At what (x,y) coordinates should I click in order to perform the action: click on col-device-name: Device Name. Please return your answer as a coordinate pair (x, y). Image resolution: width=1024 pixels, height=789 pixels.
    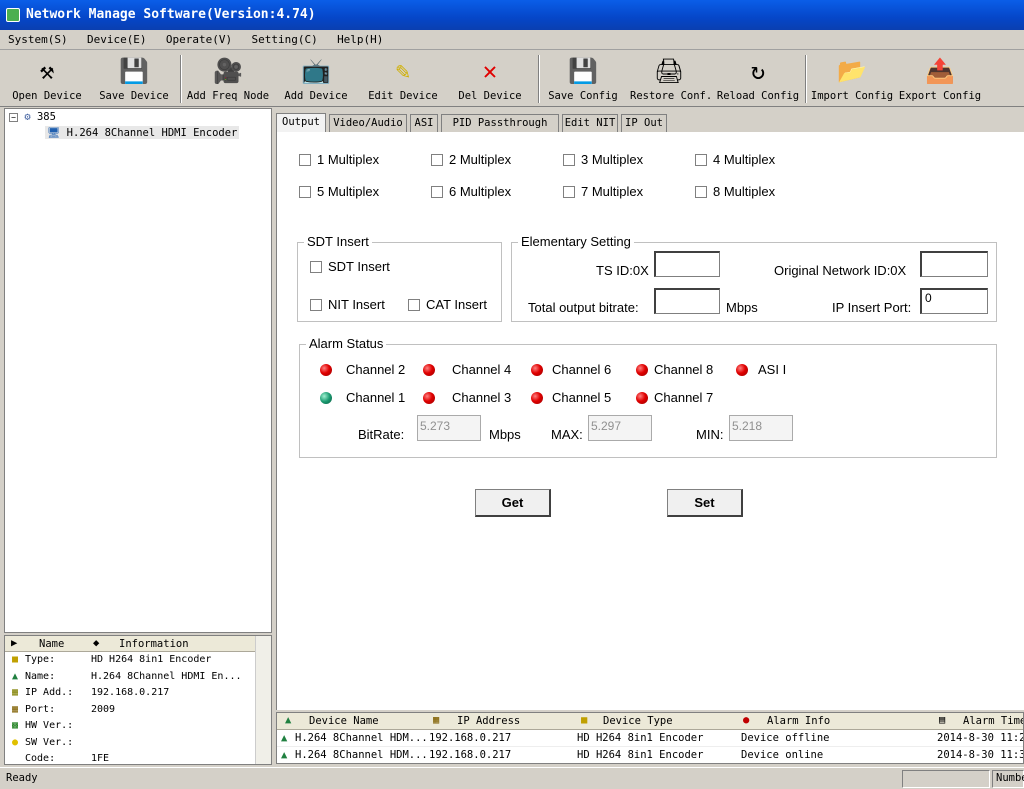
    Looking at the image, I should click on (344, 721).